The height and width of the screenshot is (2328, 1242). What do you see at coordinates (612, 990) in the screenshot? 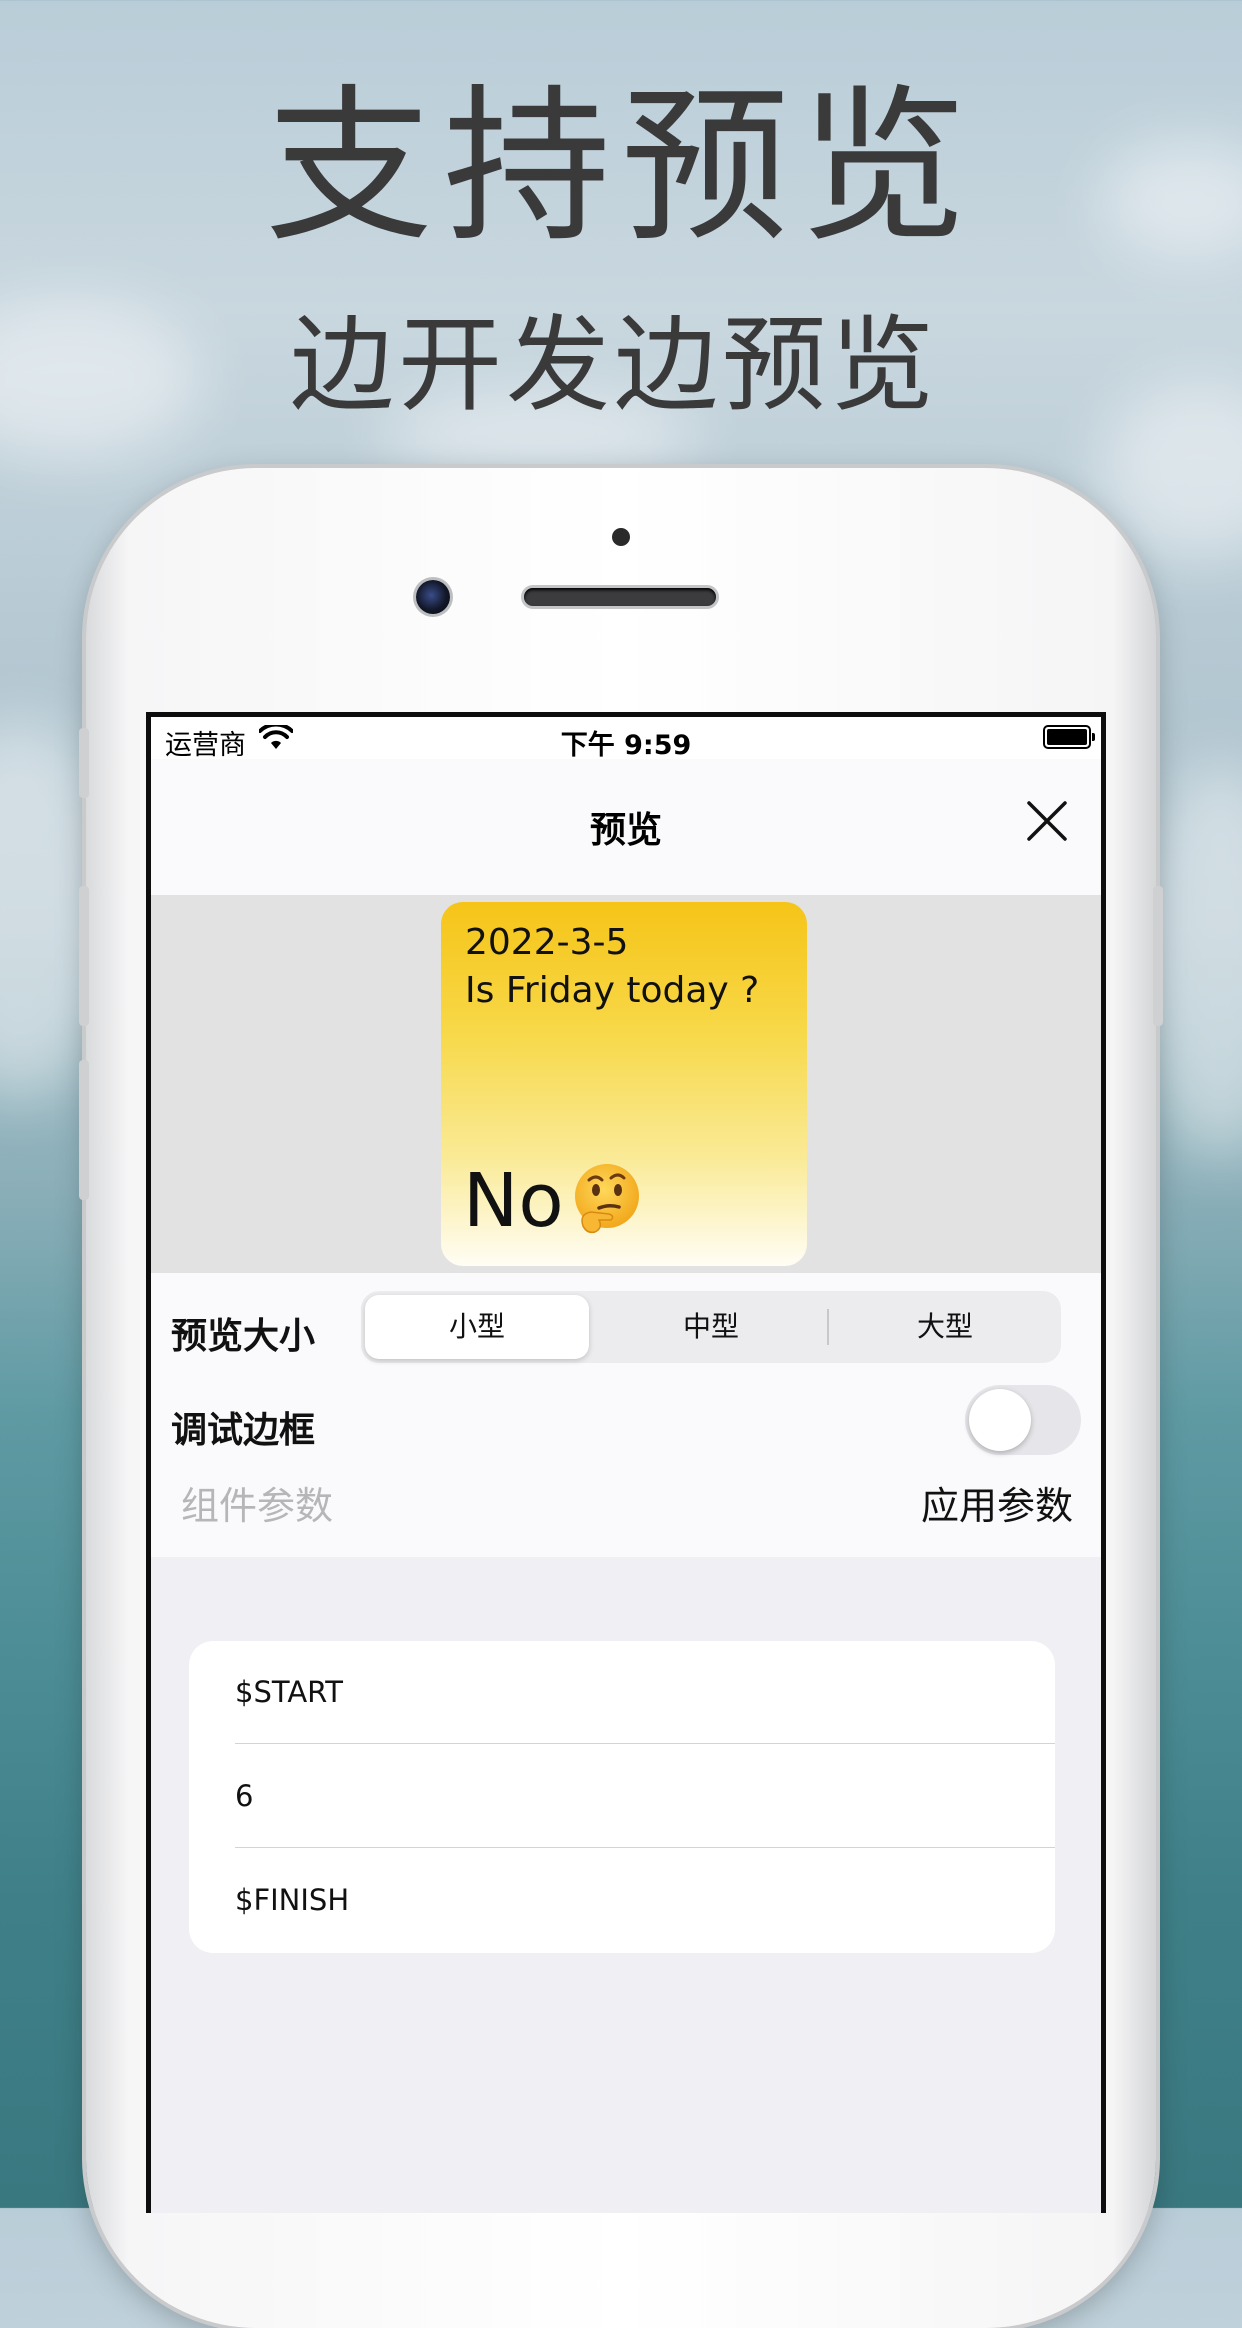
I see `widget-question: Is Friday today ?` at bounding box center [612, 990].